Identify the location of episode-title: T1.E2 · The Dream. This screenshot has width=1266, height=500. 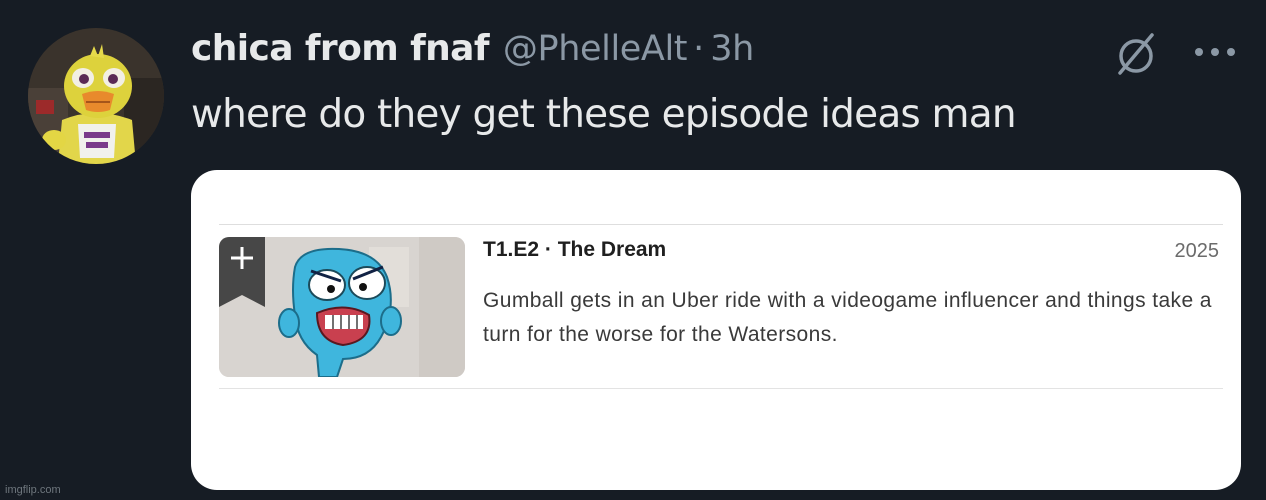
(574, 250).